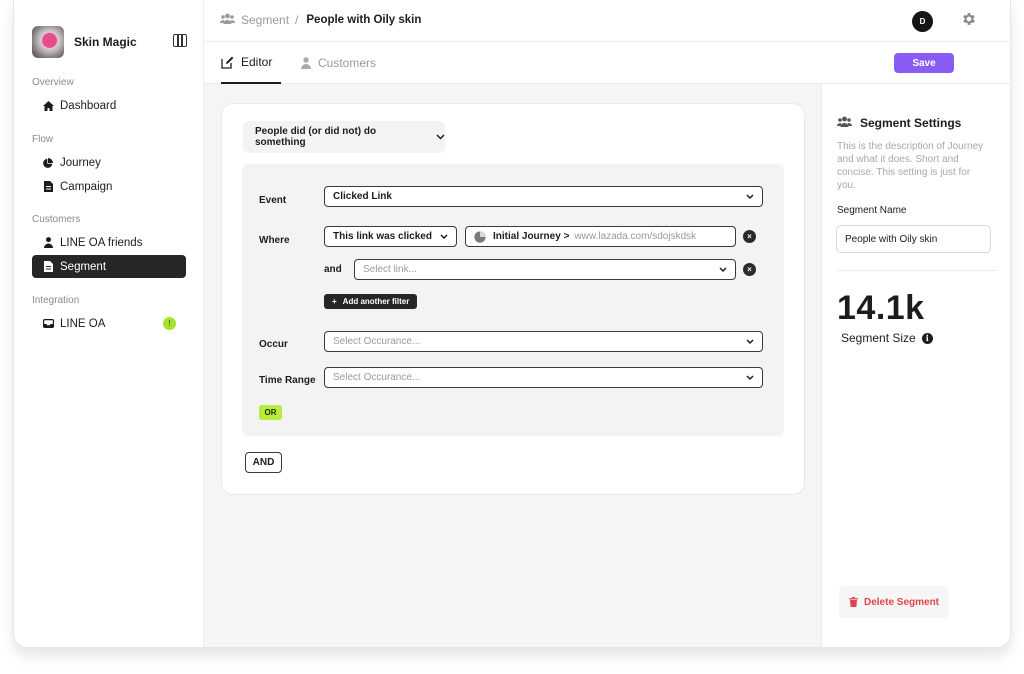 The width and height of the screenshot is (1024, 674). Describe the element at coordinates (274, 240) in the screenshot. I see `where-label: Where` at that location.